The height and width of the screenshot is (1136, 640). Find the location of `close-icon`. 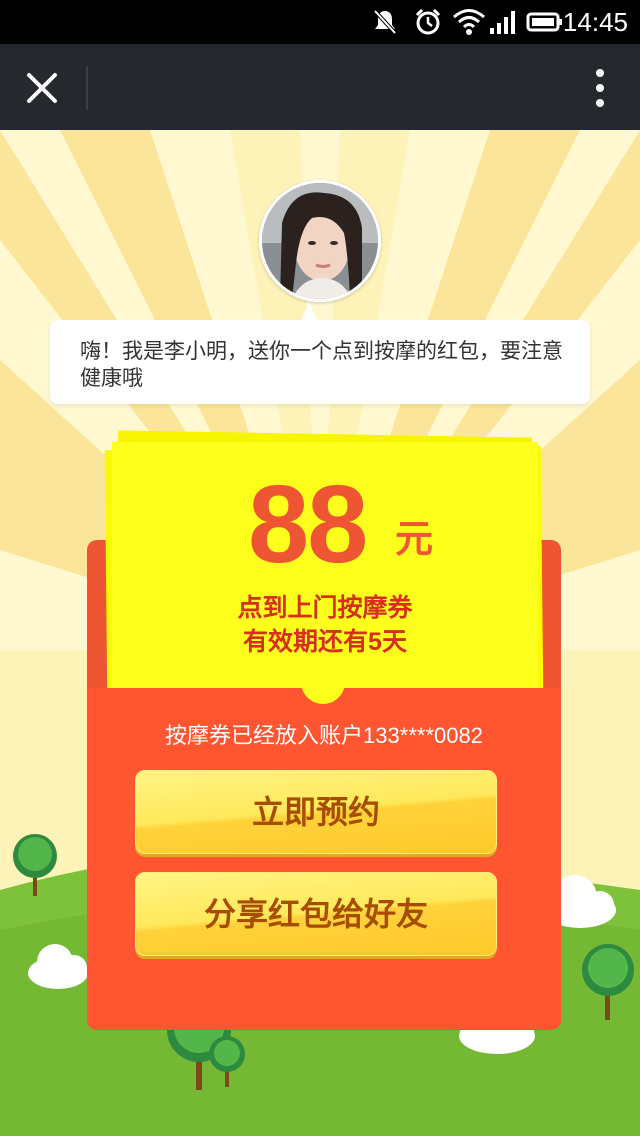

close-icon is located at coordinates (42, 88).